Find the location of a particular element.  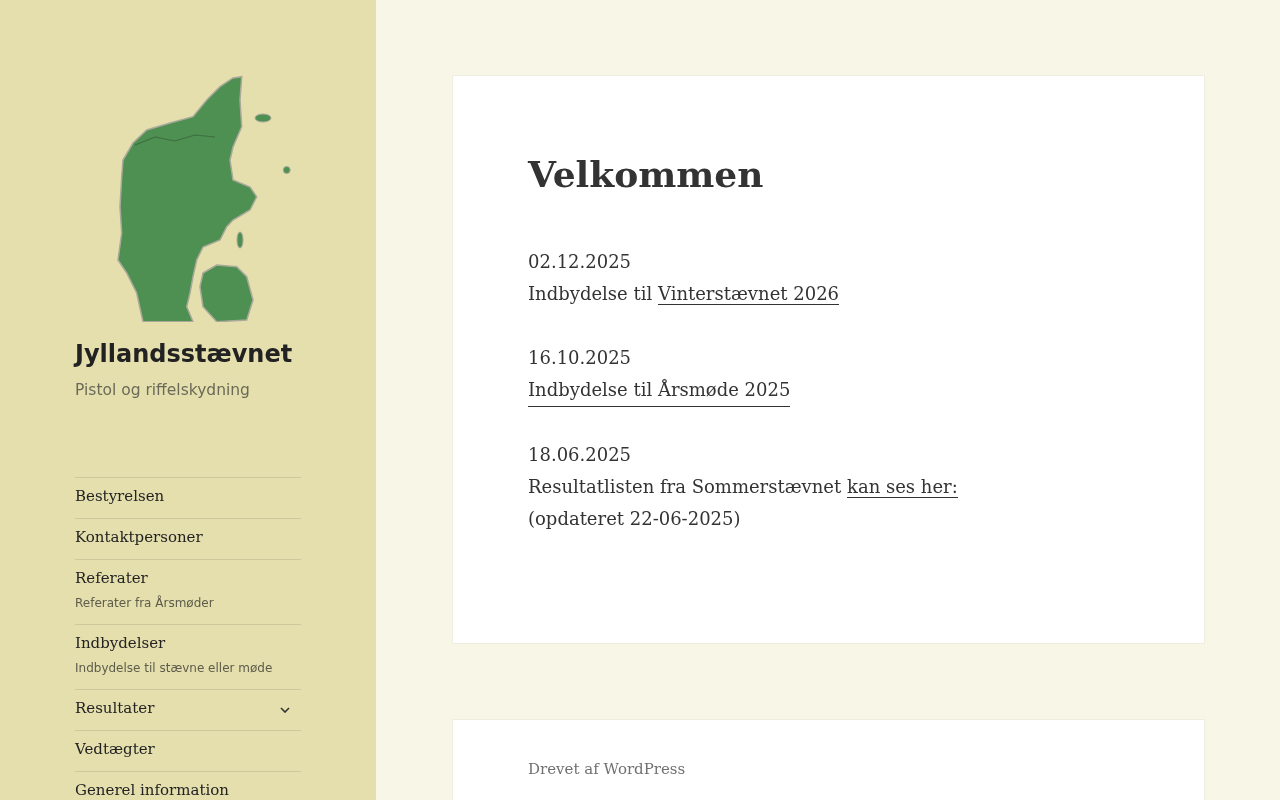

menu-item: Resultater is located at coordinates (172, 710).